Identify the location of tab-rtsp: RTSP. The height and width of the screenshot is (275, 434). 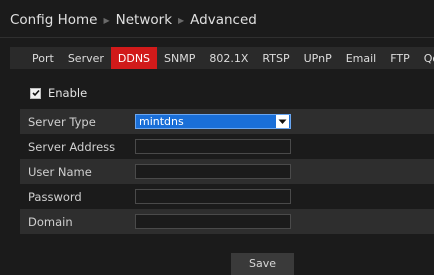
(275, 58).